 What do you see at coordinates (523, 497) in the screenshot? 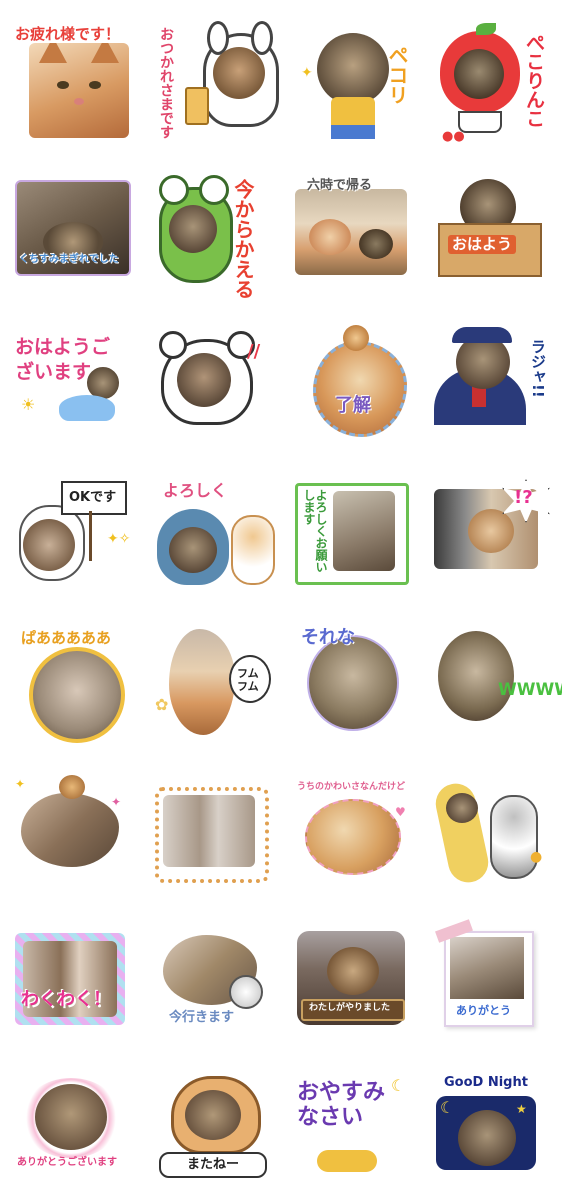
I see `sticker-caption: !?` at bounding box center [523, 497].